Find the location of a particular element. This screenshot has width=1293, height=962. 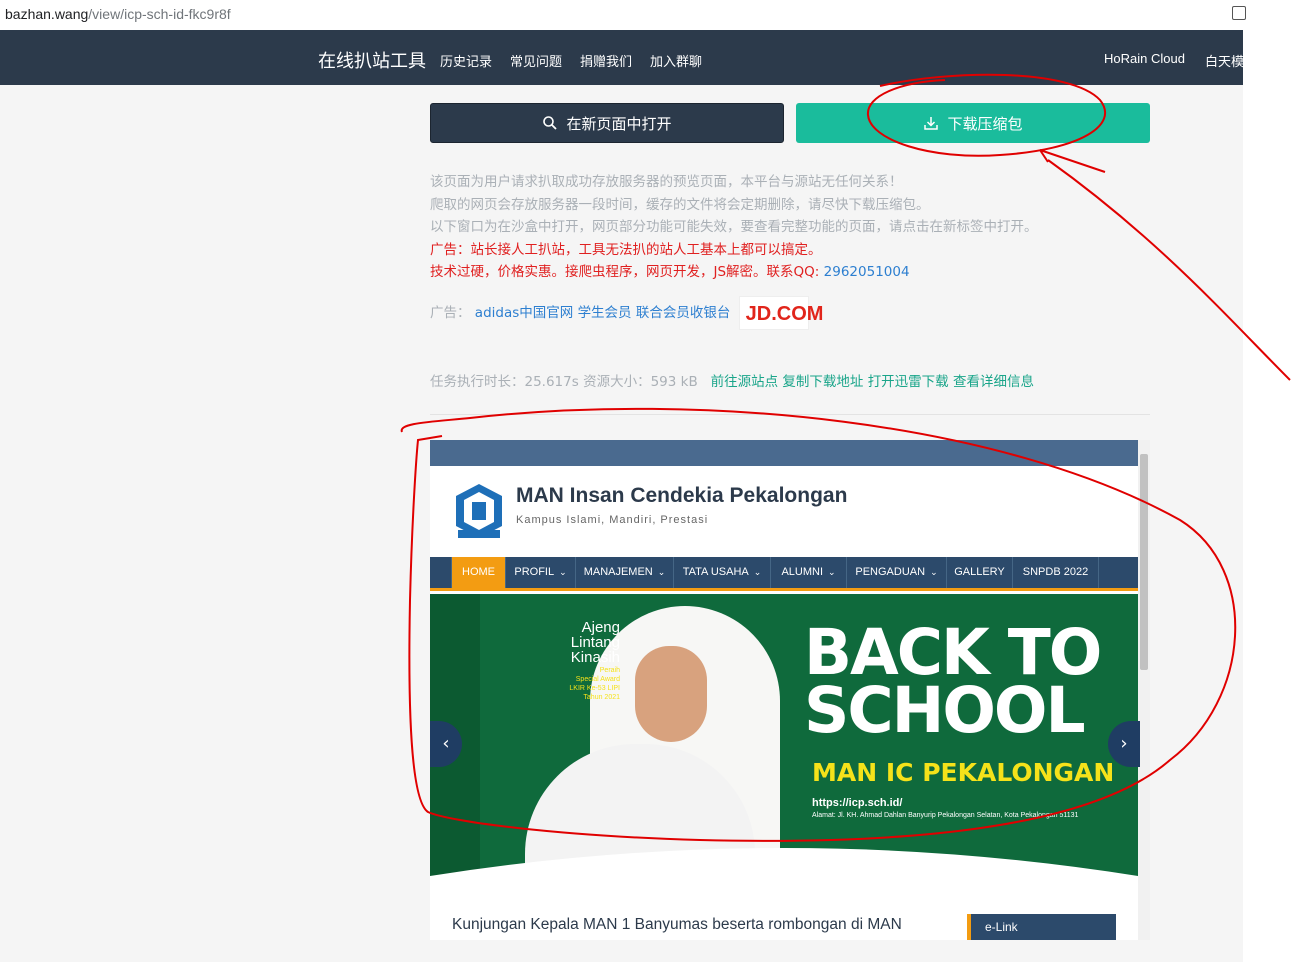

ads-row: 广告： adidas中国官网 学生会员 联合会员收银台 JD.COM is located at coordinates (626, 313).